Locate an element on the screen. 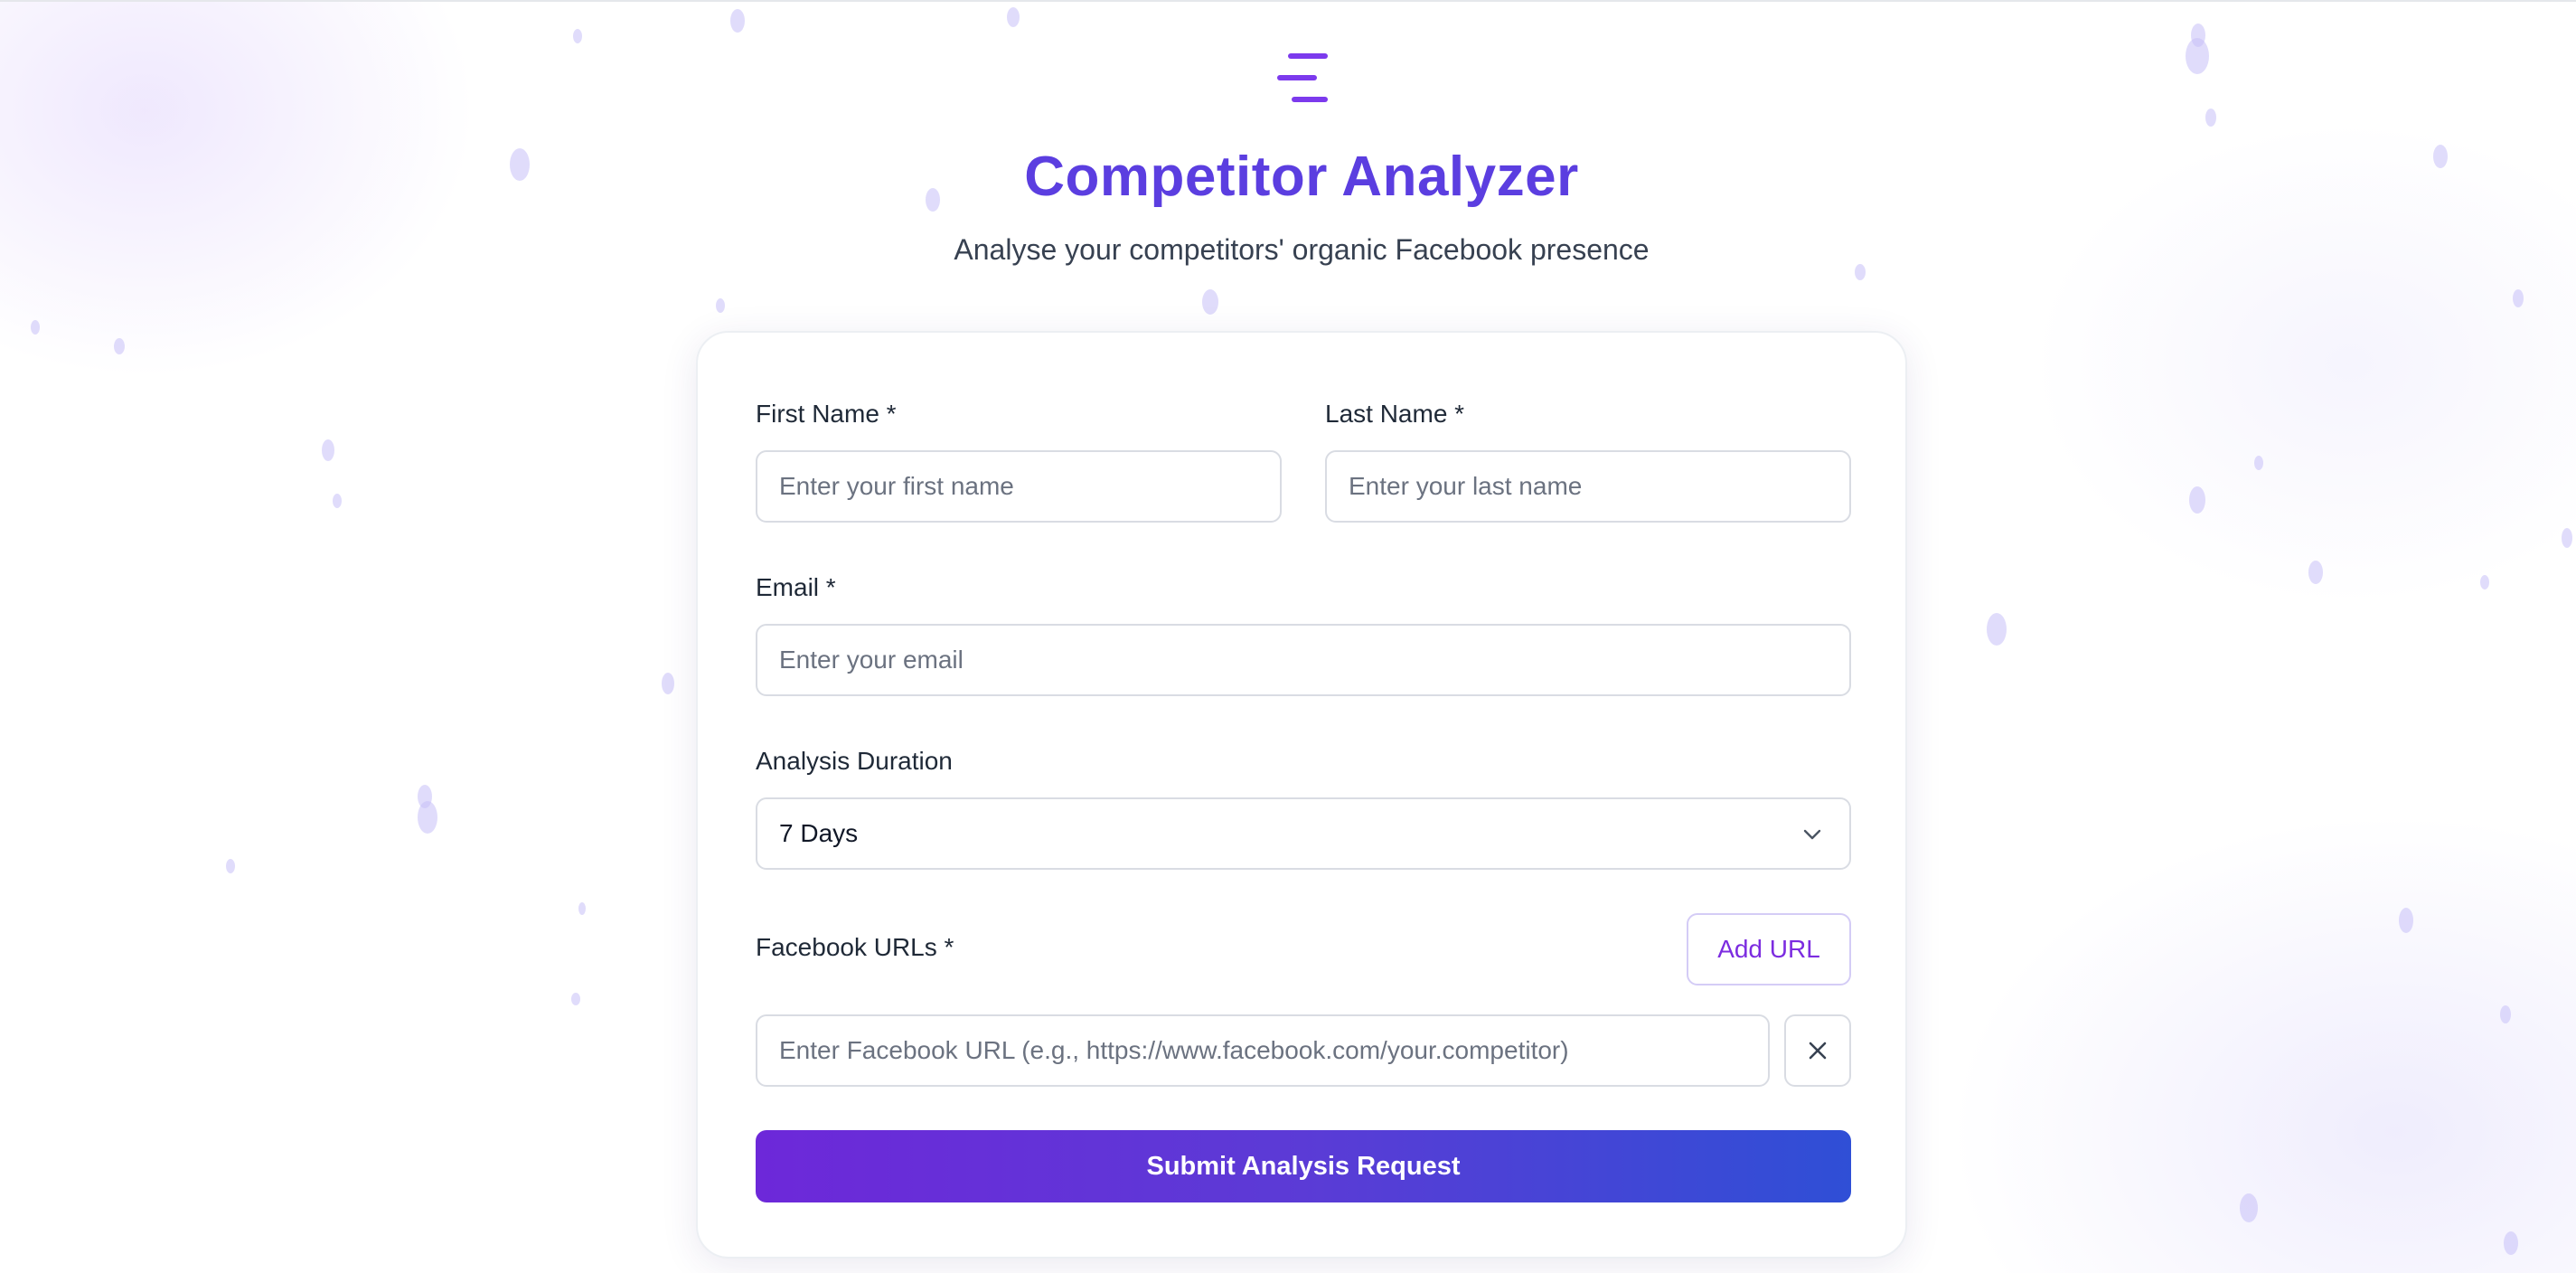  close-icon is located at coordinates (1818, 1051).